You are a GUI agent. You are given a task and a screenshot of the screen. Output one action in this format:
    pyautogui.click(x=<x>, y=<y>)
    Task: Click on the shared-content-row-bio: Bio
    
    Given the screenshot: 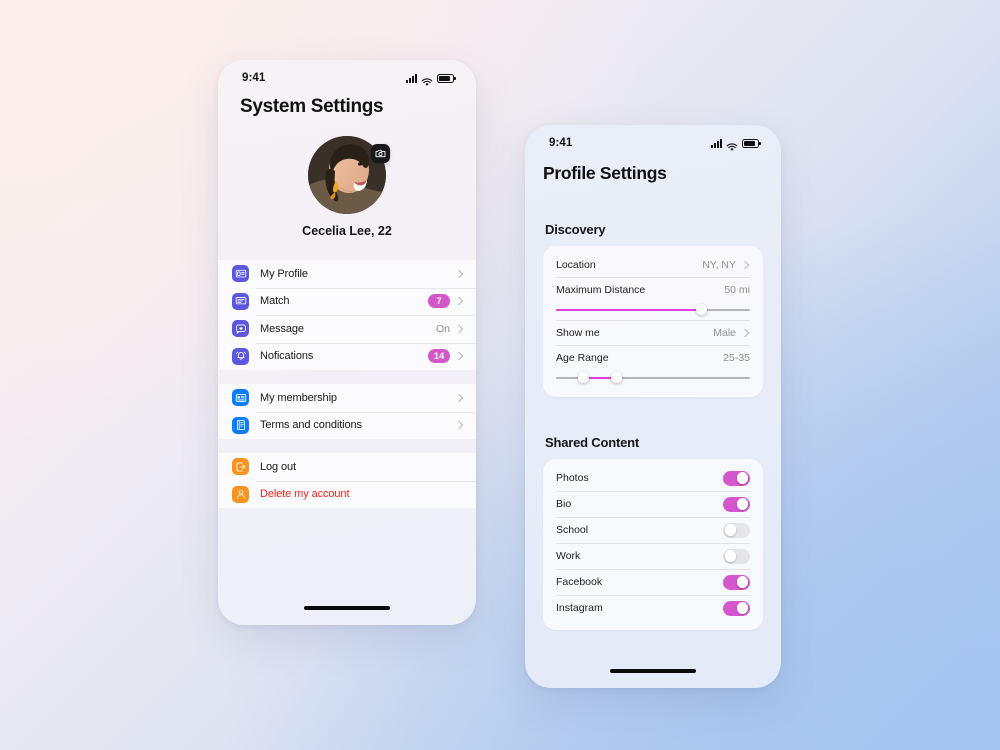 What is the action you would take?
    pyautogui.click(x=653, y=504)
    